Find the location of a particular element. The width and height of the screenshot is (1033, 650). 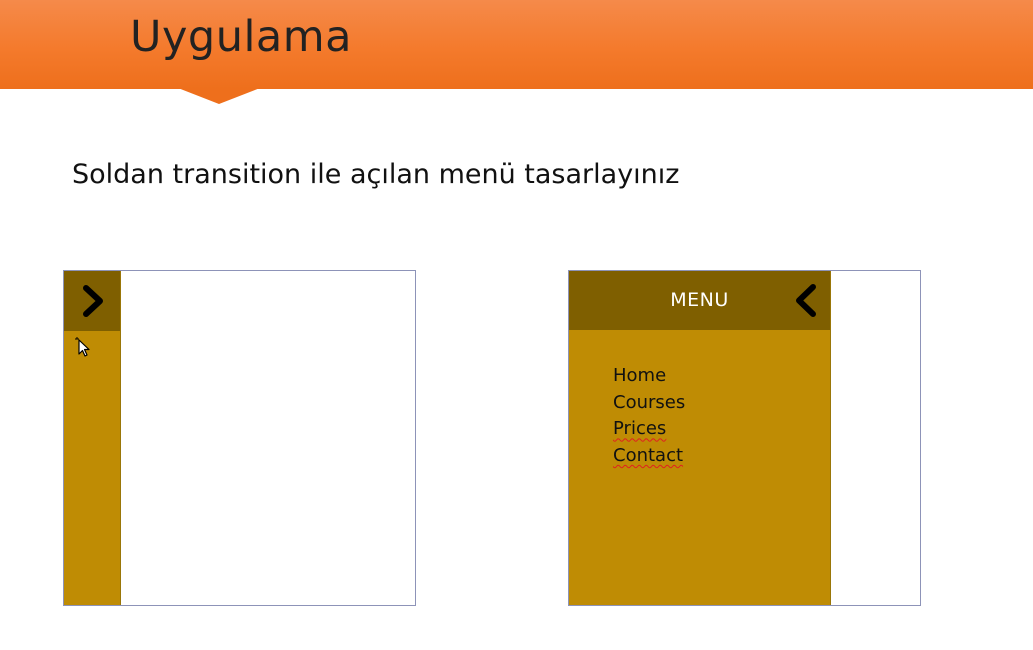

menu-item-home: Home is located at coordinates (649, 376).